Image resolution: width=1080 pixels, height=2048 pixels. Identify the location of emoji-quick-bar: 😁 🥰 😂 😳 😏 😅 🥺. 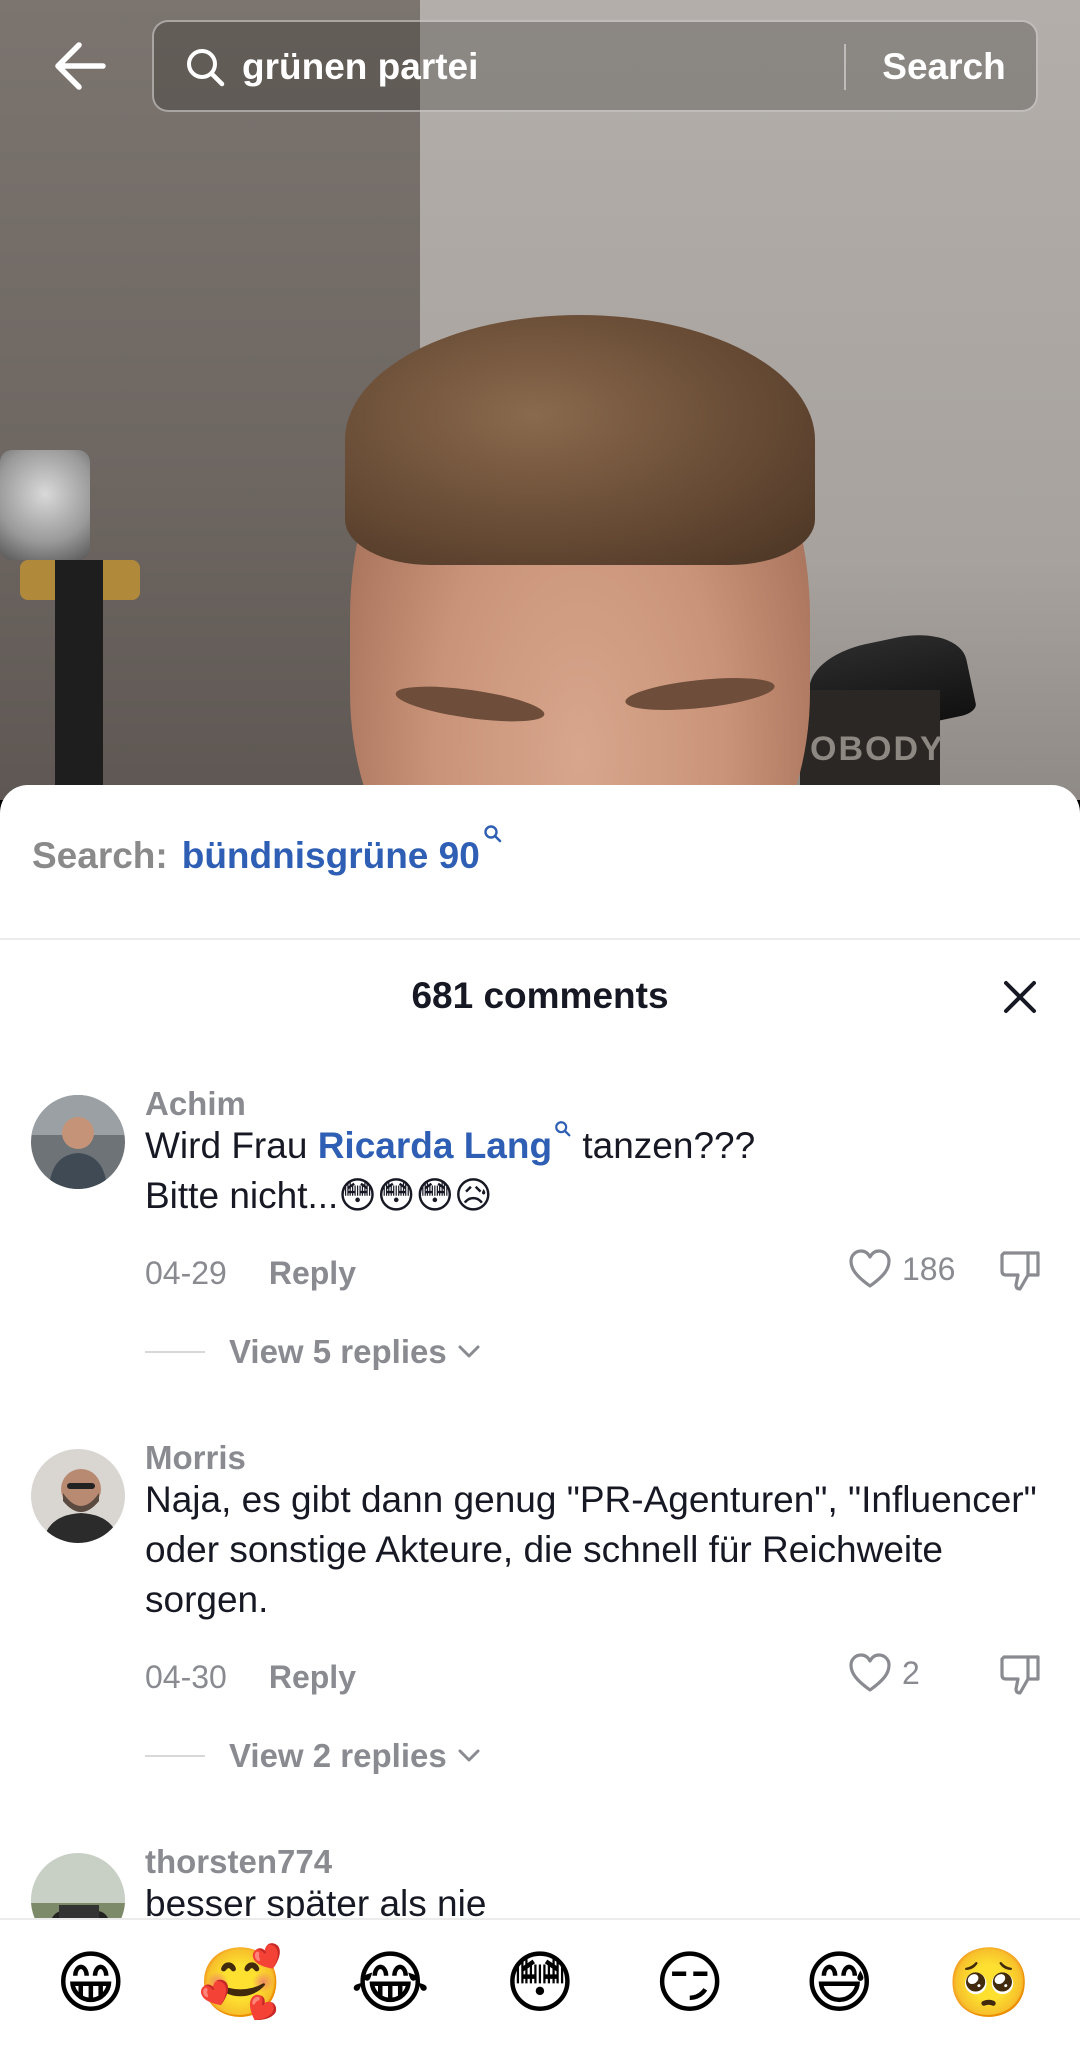
(540, 1983).